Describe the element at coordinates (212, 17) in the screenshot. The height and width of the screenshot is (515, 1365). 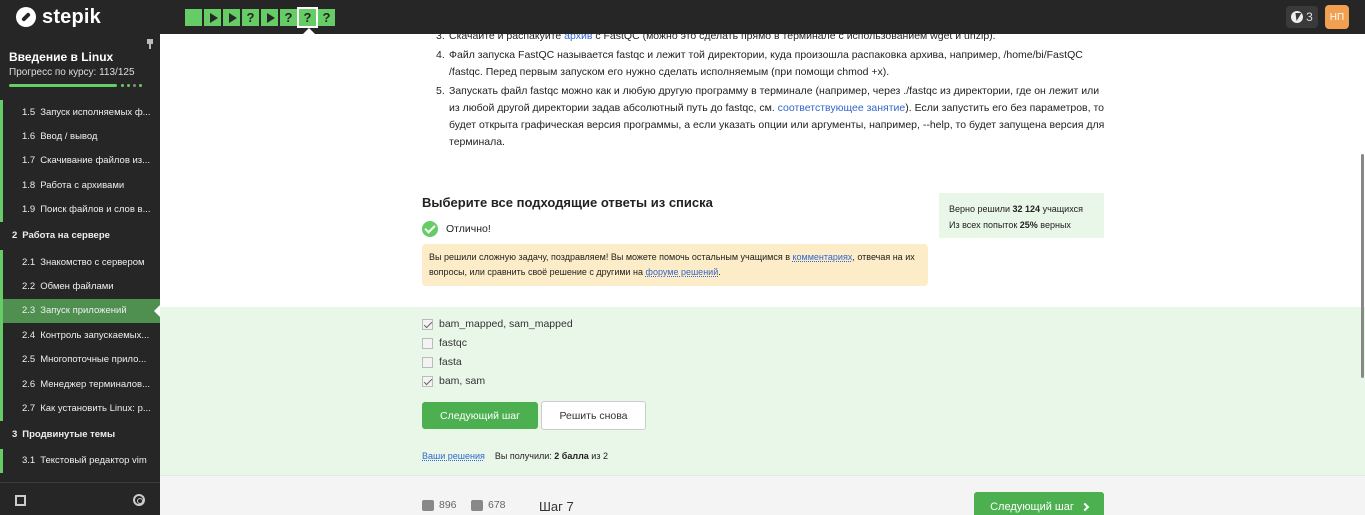
I see `step-2-video` at that location.